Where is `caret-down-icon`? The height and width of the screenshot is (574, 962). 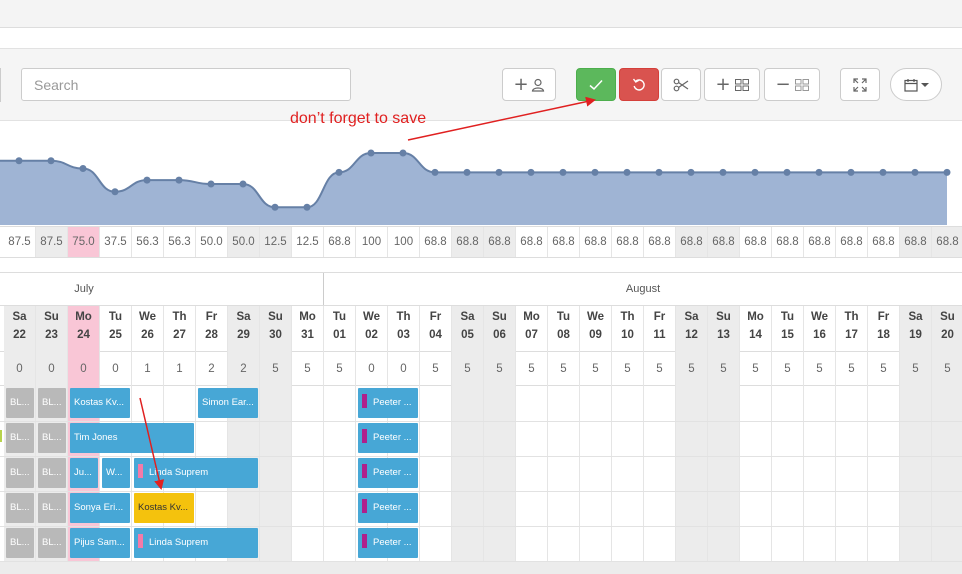
caret-down-icon is located at coordinates (924, 84).